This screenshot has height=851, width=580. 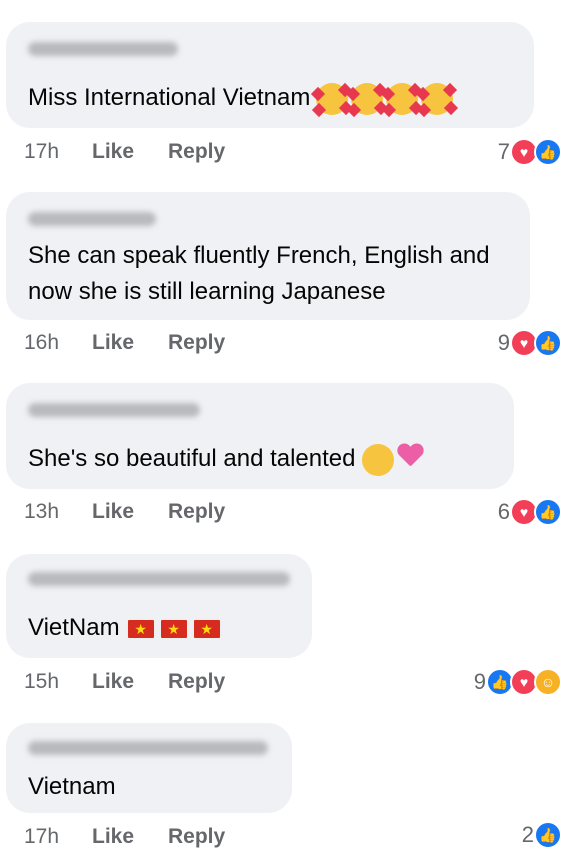 I want to click on comment-bubble: She's so beautiful and talented, so click(x=260, y=436).